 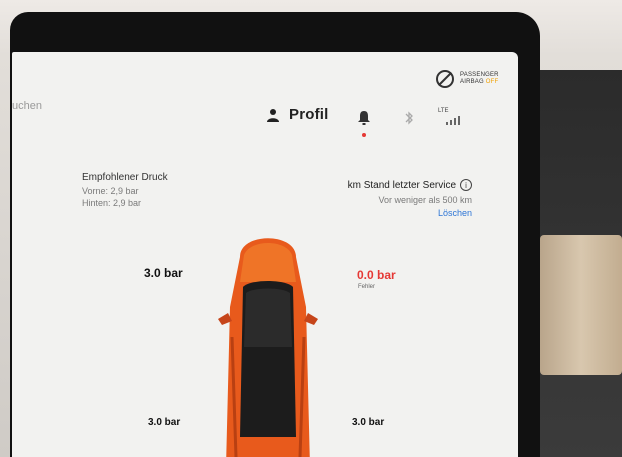 I want to click on person-icon, so click(x=273, y=115).